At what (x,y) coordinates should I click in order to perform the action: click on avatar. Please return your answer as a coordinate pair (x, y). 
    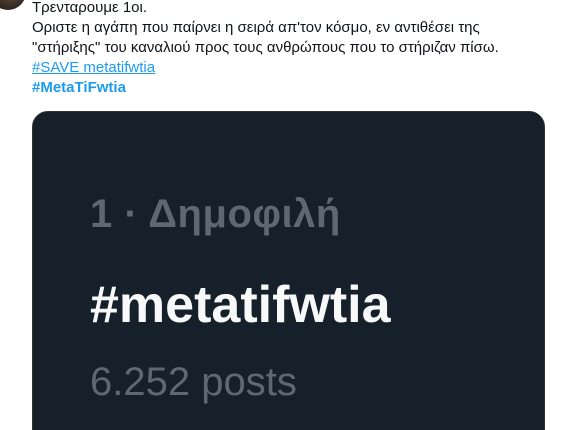
    Looking at the image, I should click on (13, 5).